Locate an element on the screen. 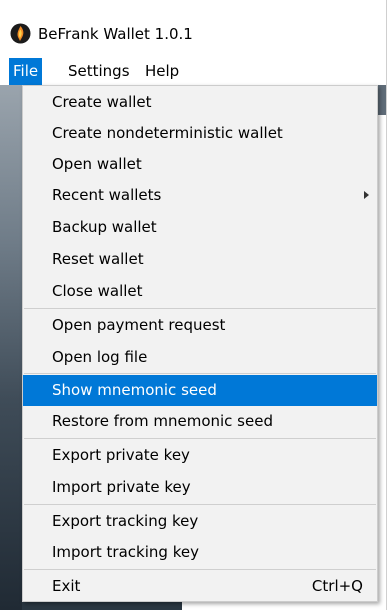 The width and height of the screenshot is (387, 610). menu-item-open-log-file: Open log file is located at coordinates (200, 357).